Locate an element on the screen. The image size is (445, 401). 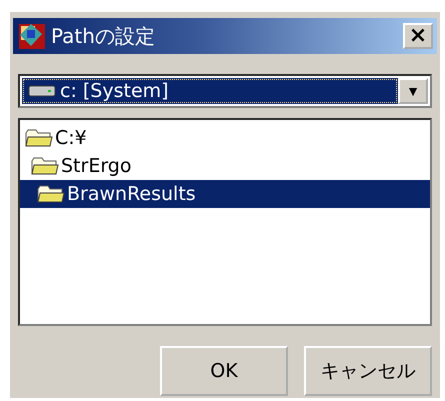
dropdown-button: ▼ is located at coordinates (413, 91).